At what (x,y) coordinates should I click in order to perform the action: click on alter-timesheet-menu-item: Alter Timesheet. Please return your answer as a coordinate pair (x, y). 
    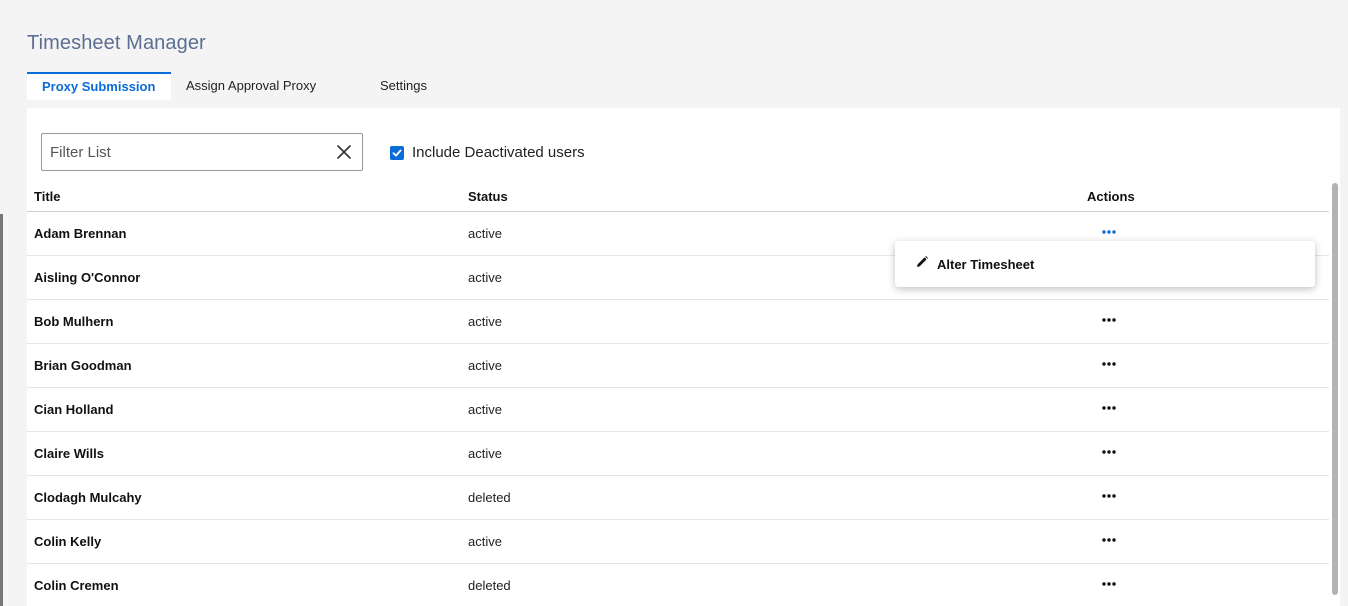
    Looking at the image, I should click on (985, 264).